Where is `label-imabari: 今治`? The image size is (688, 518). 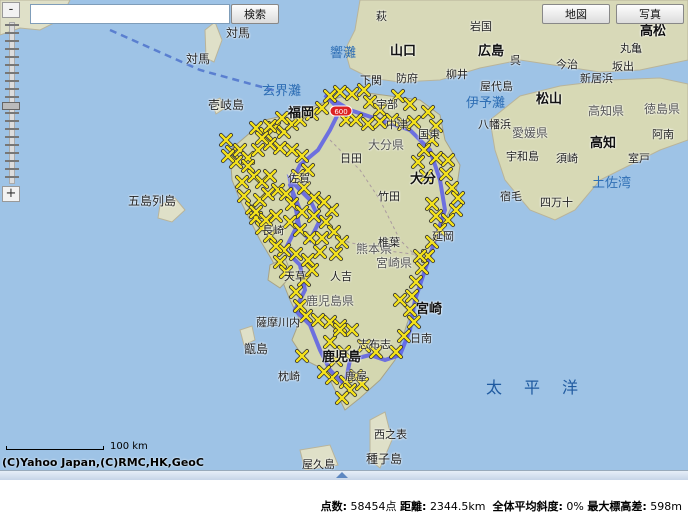 label-imabari: 今治 is located at coordinates (567, 64).